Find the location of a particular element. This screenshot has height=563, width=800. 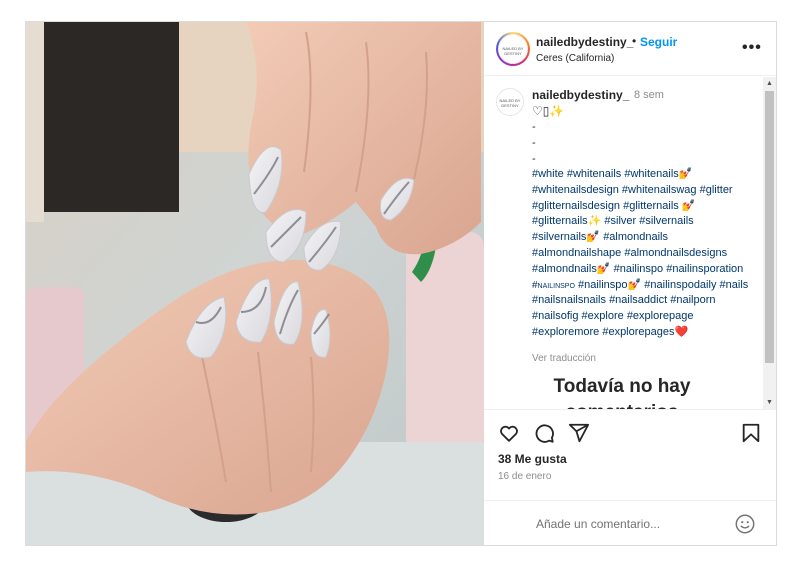

hashtag-link: #whitenailswag is located at coordinates (659, 190).